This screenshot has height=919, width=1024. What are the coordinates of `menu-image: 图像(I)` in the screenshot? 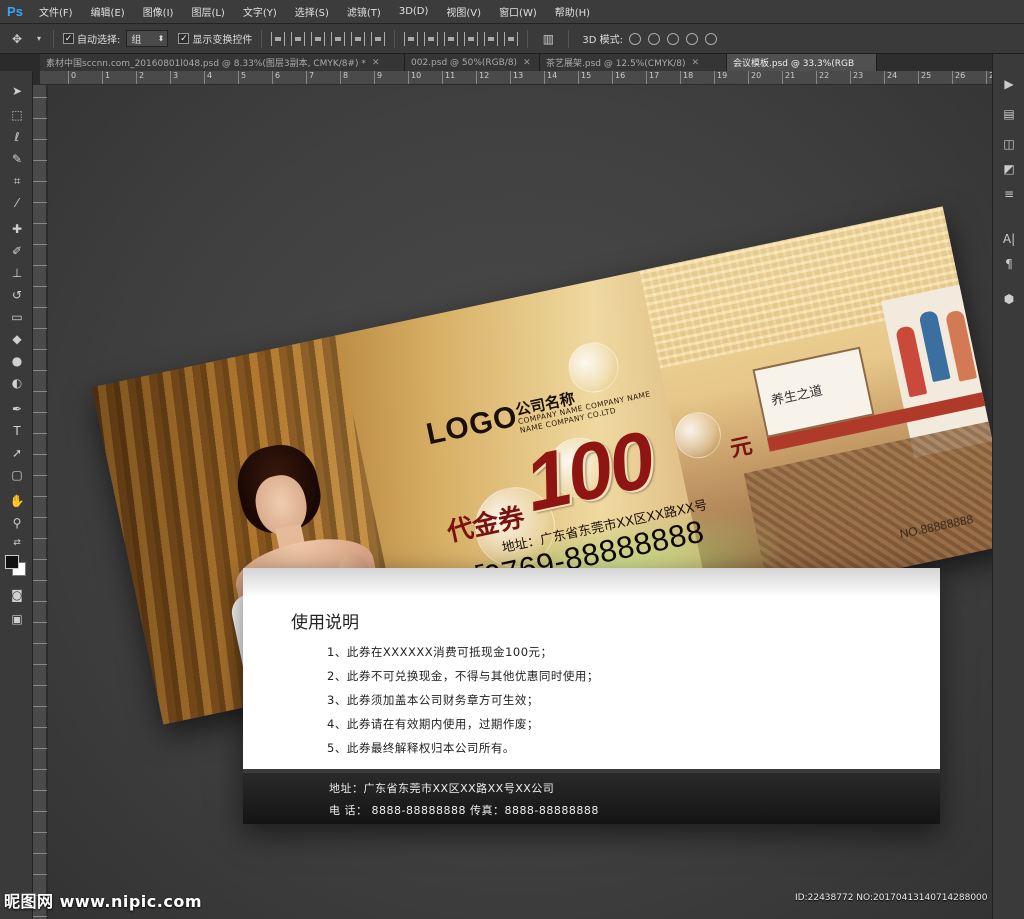 It's located at (158, 12).